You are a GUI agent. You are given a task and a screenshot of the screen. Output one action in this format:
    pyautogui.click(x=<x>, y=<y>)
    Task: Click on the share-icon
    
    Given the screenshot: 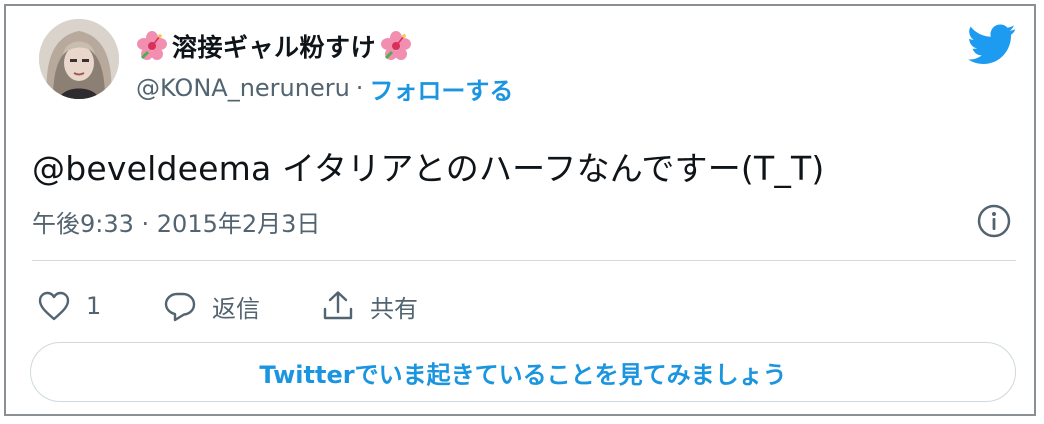 What is the action you would take?
    pyautogui.click(x=338, y=305)
    